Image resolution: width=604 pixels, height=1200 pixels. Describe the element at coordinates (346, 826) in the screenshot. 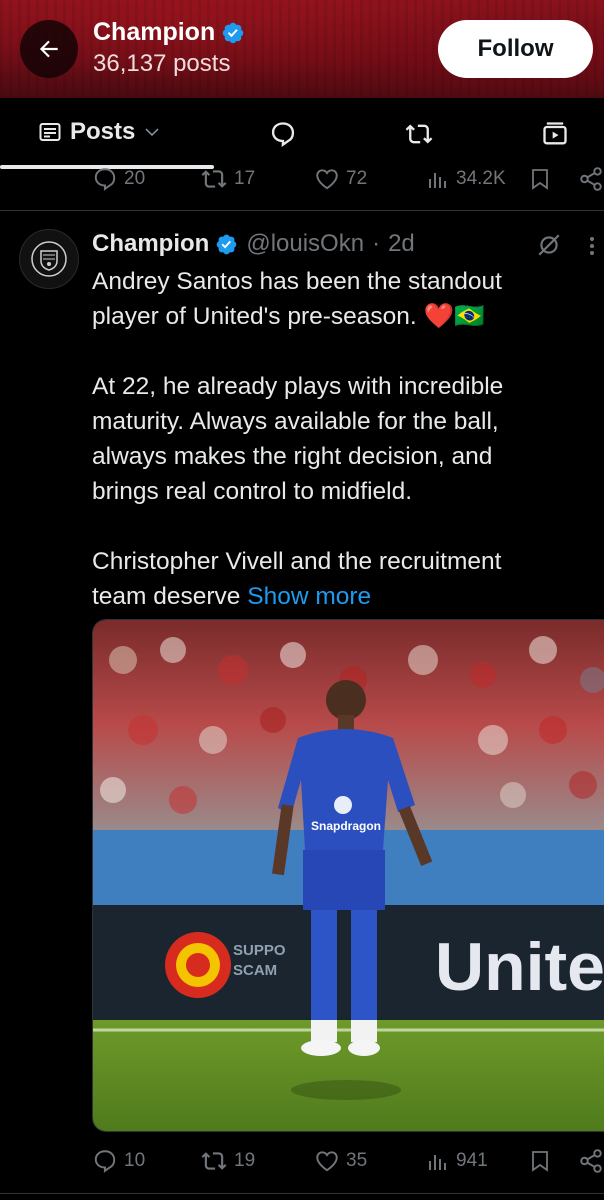

I see `sponsor-text: Snapdragon` at that location.